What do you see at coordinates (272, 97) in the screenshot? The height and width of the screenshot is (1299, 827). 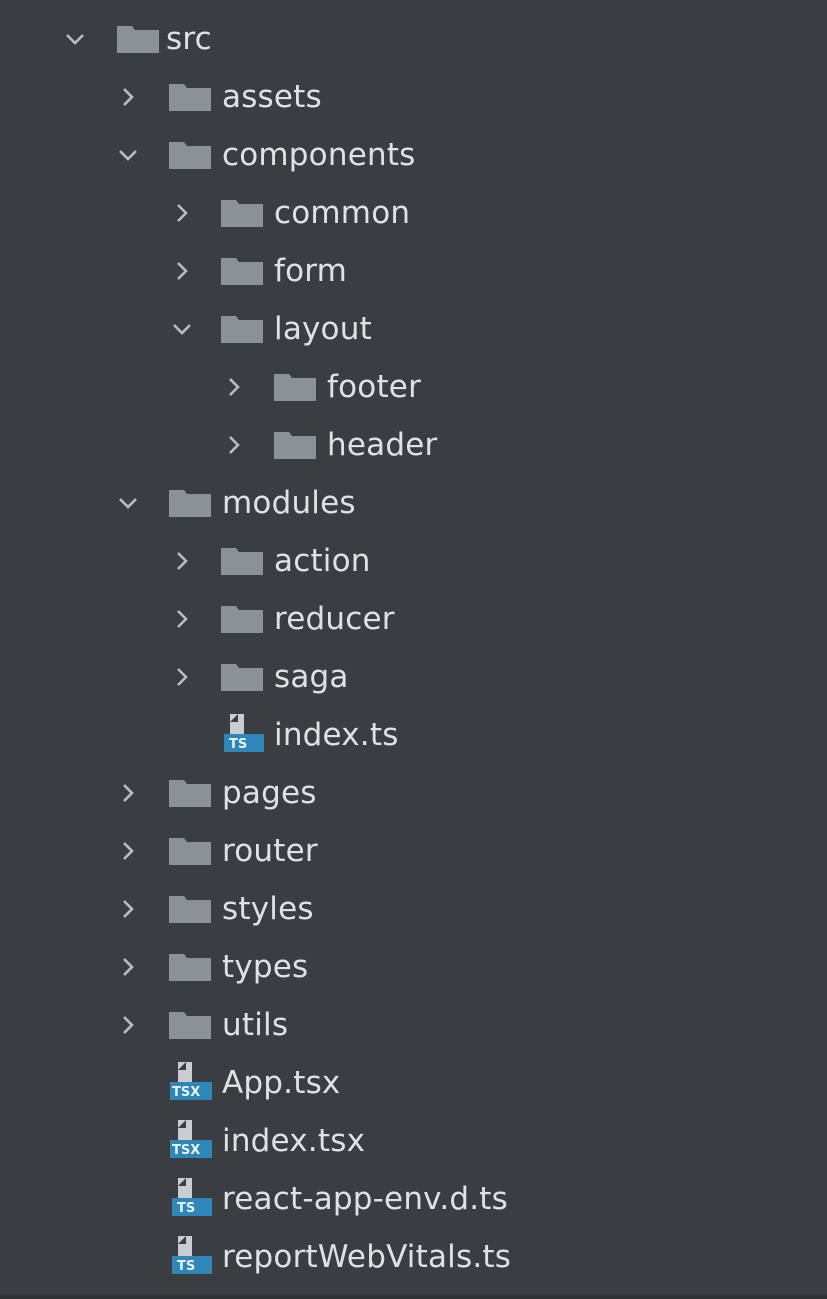 I see `tree-item-label: assets` at bounding box center [272, 97].